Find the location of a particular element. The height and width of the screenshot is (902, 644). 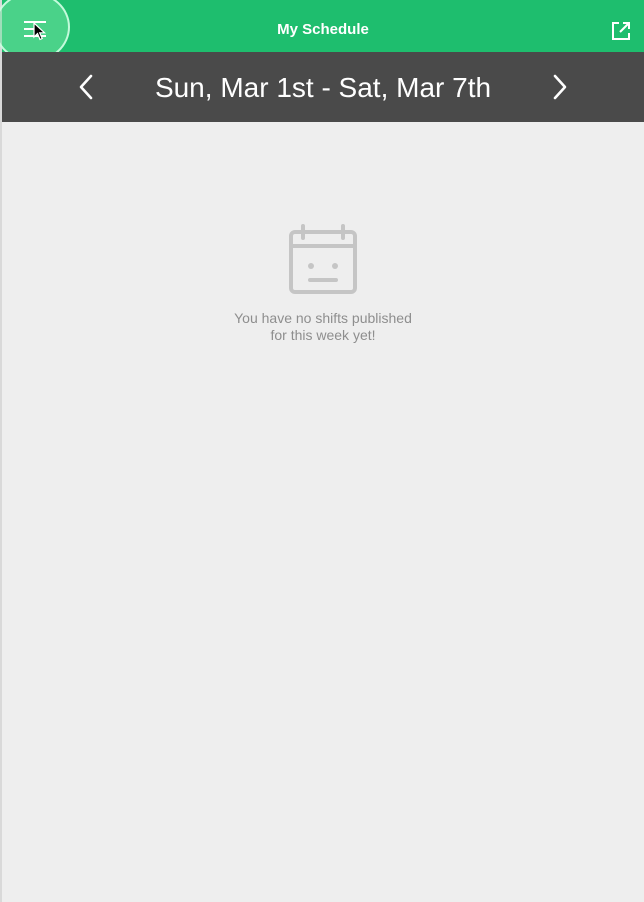

window-left-edge is located at coordinates (1, 451).